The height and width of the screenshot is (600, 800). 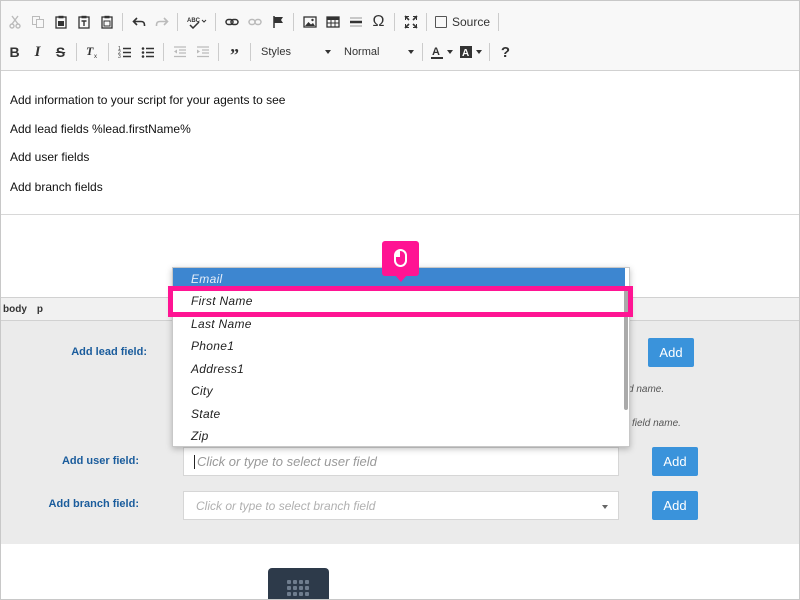 What do you see at coordinates (194, 461) in the screenshot?
I see `text-caret` at bounding box center [194, 461].